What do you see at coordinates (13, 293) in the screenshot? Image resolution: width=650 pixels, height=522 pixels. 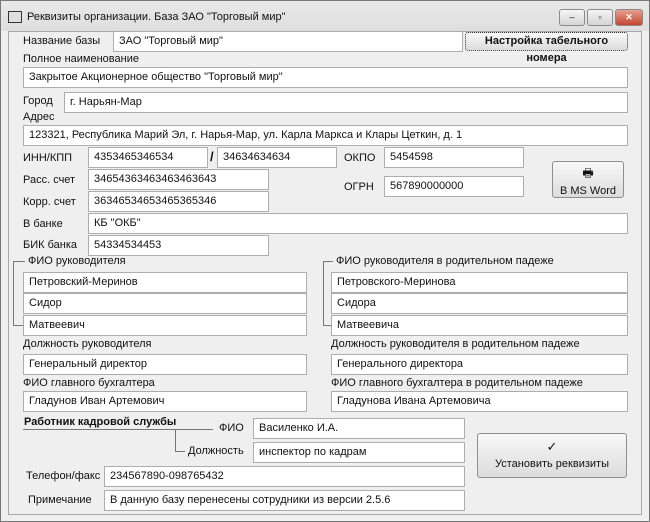 I see `director-bracket` at bounding box center [13, 293].